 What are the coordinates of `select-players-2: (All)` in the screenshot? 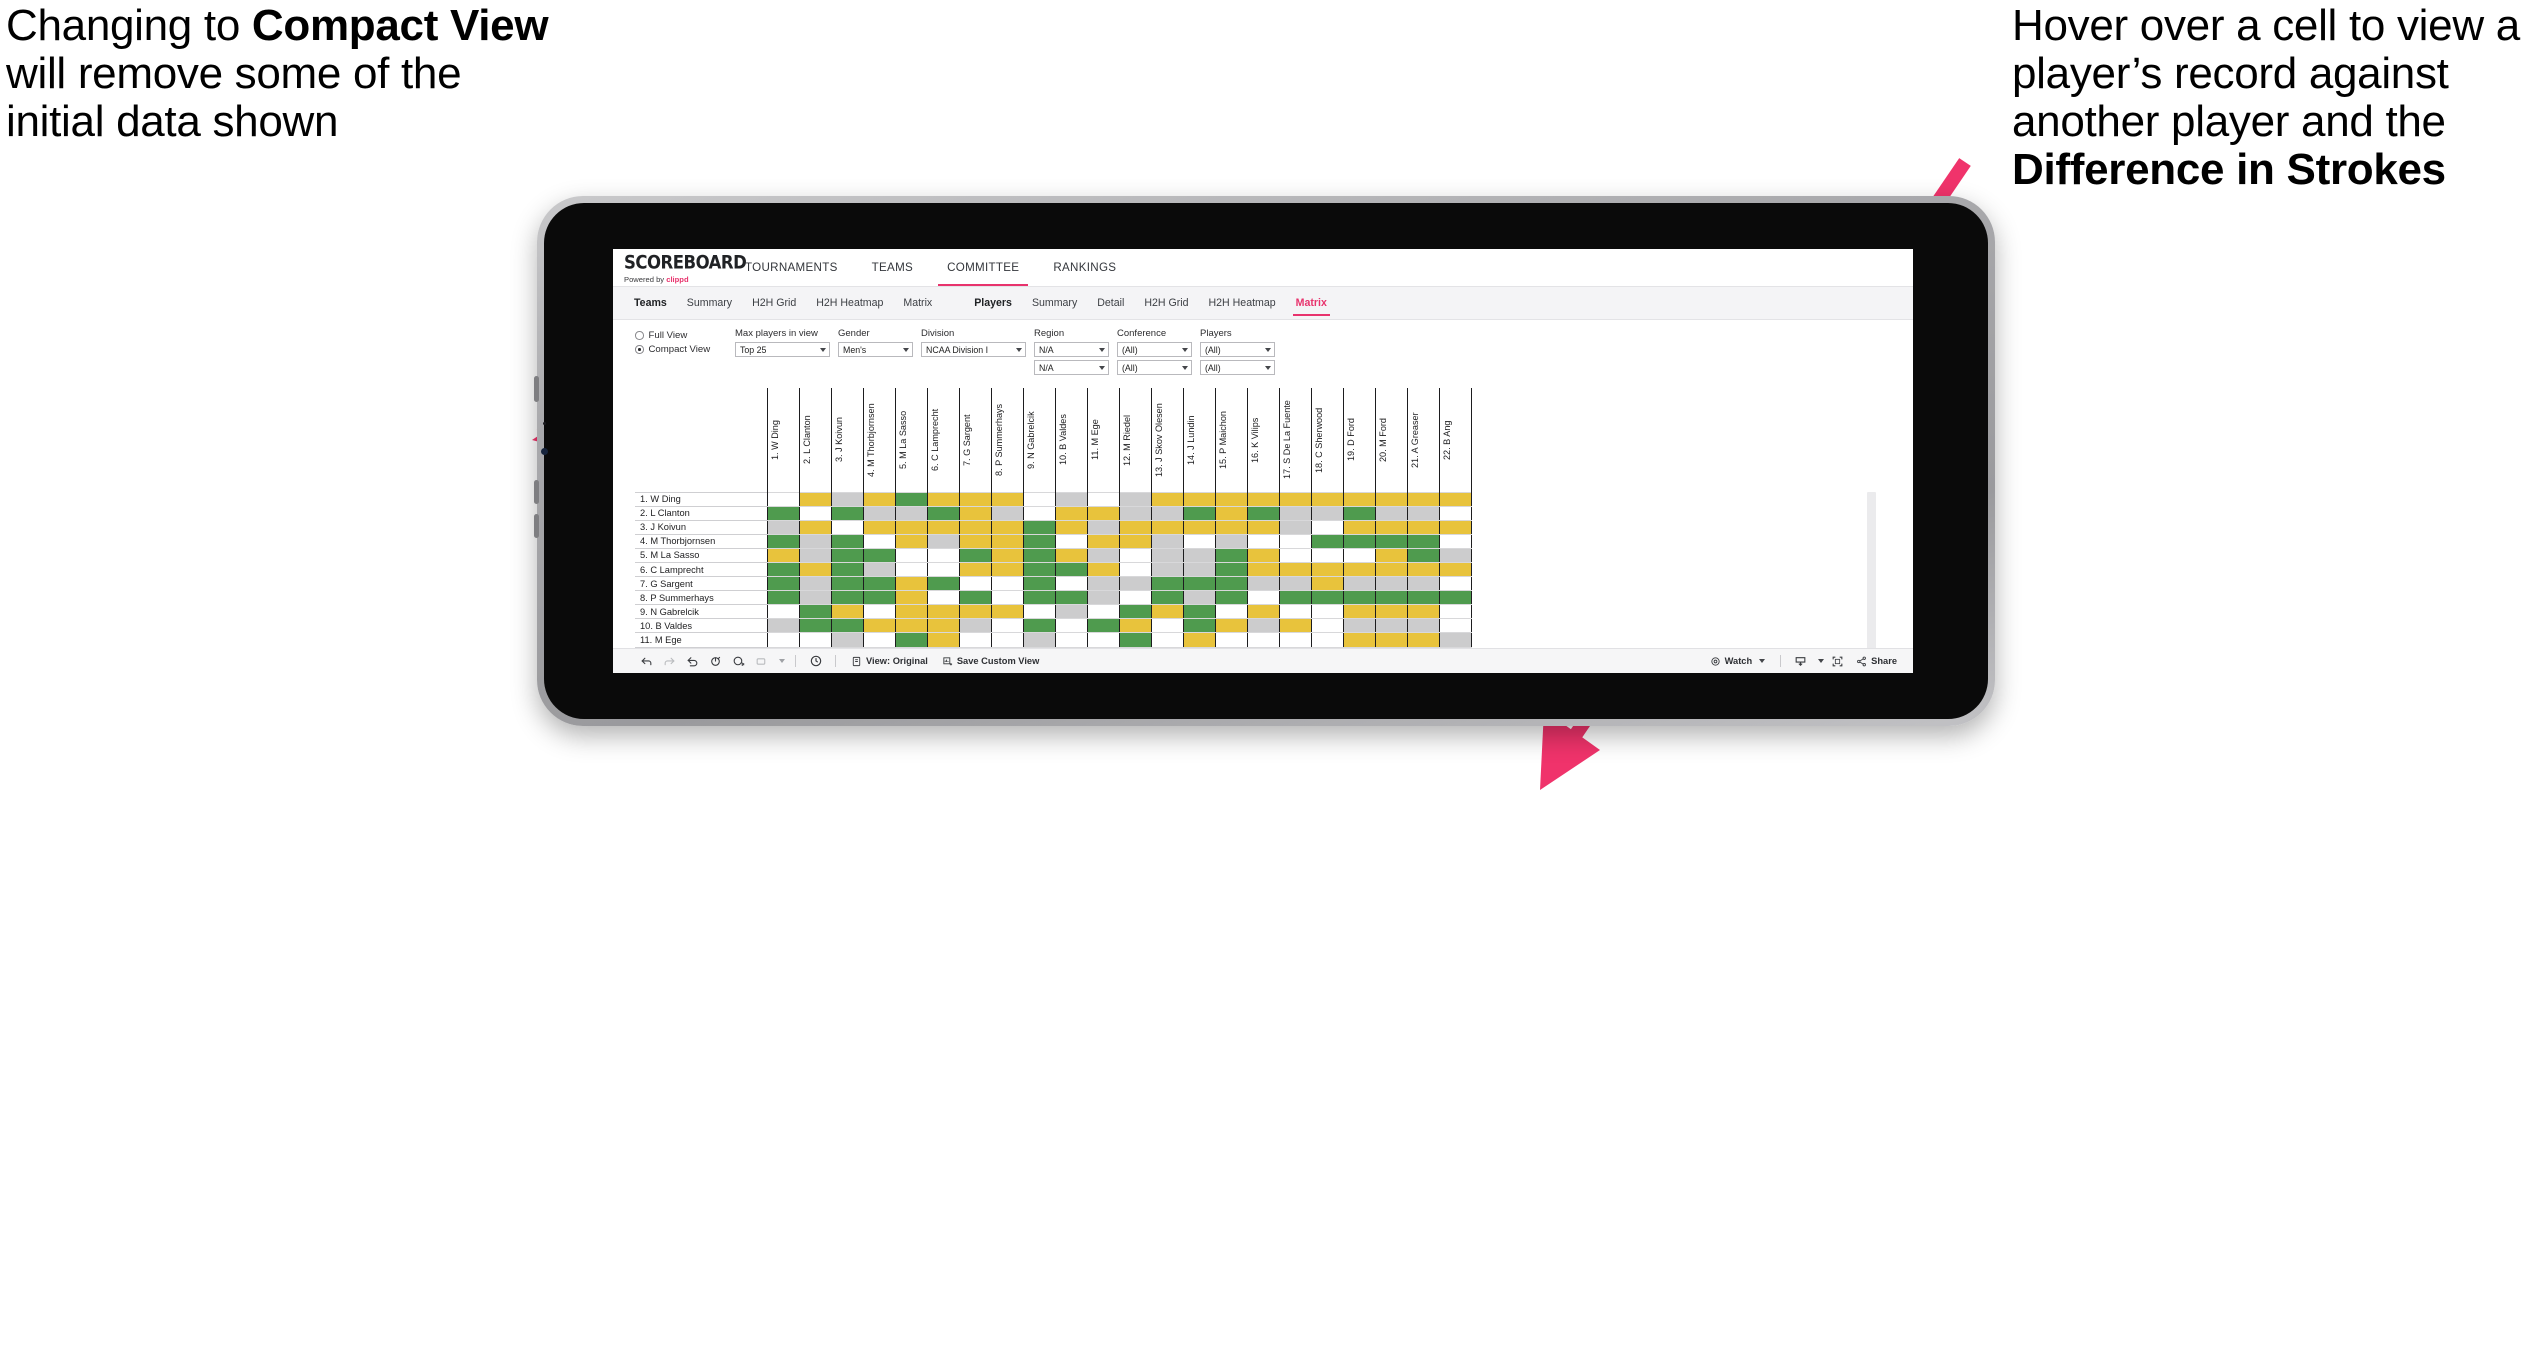 It's located at (1237, 367).